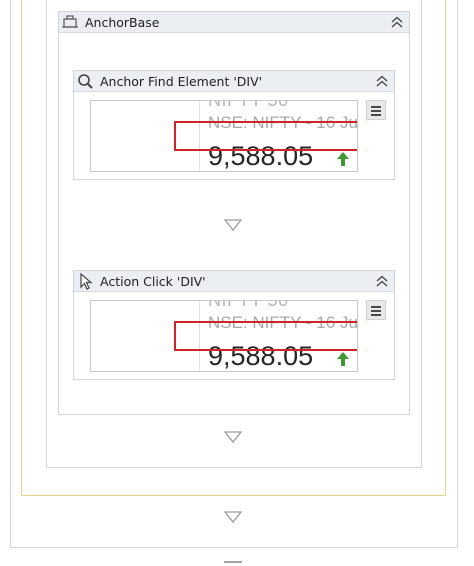 Image resolution: width=474 pixels, height=566 pixels. Describe the element at coordinates (234, 22) in the screenshot. I see `anchorbase-header: AnchorBase` at that location.